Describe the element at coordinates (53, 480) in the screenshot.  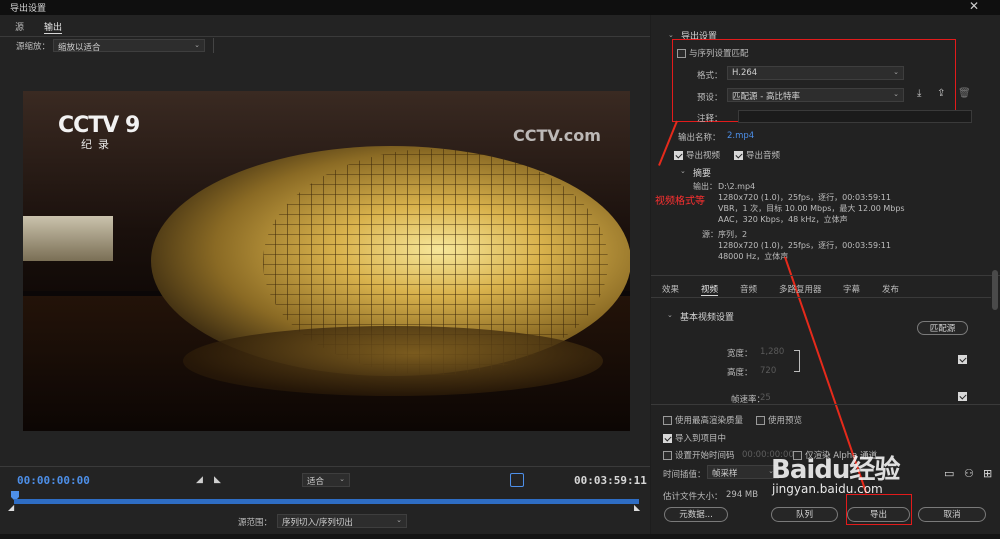
I see `current-timecode: 00:00:00:00` at that location.